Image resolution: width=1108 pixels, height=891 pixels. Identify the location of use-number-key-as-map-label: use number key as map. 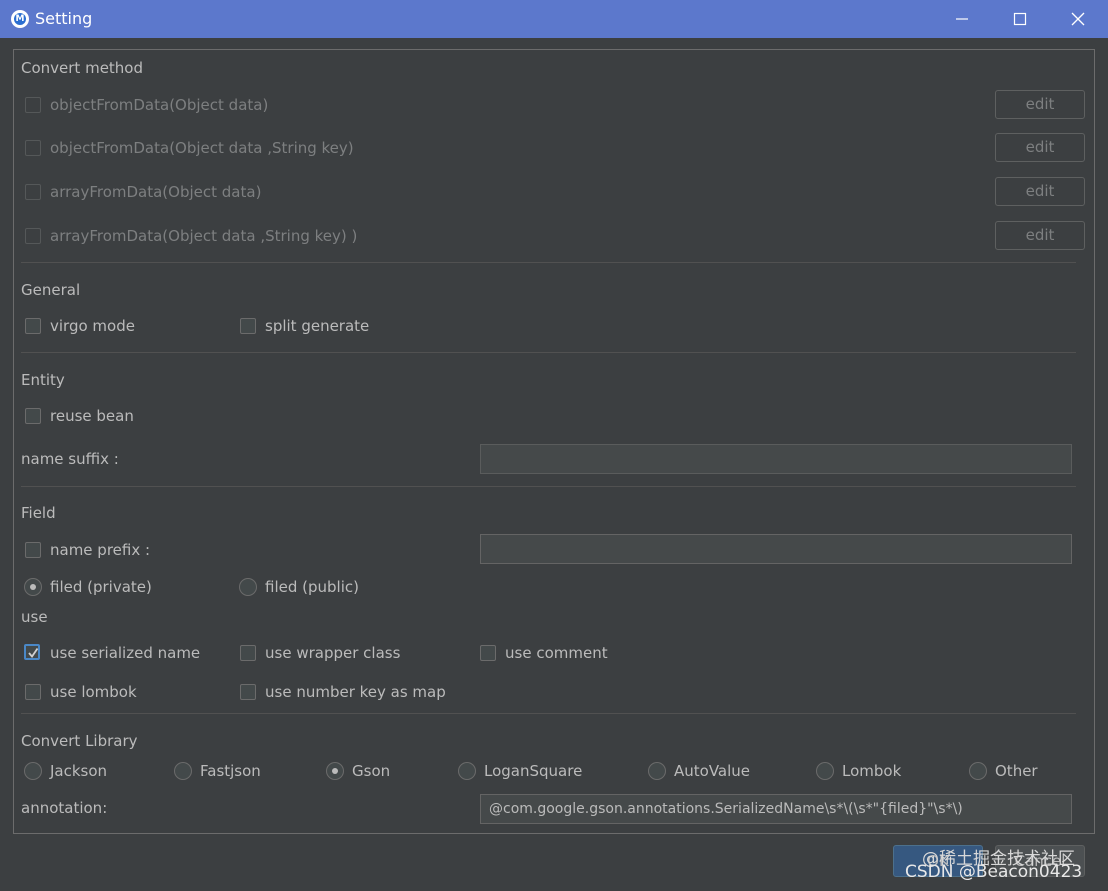
(355, 692).